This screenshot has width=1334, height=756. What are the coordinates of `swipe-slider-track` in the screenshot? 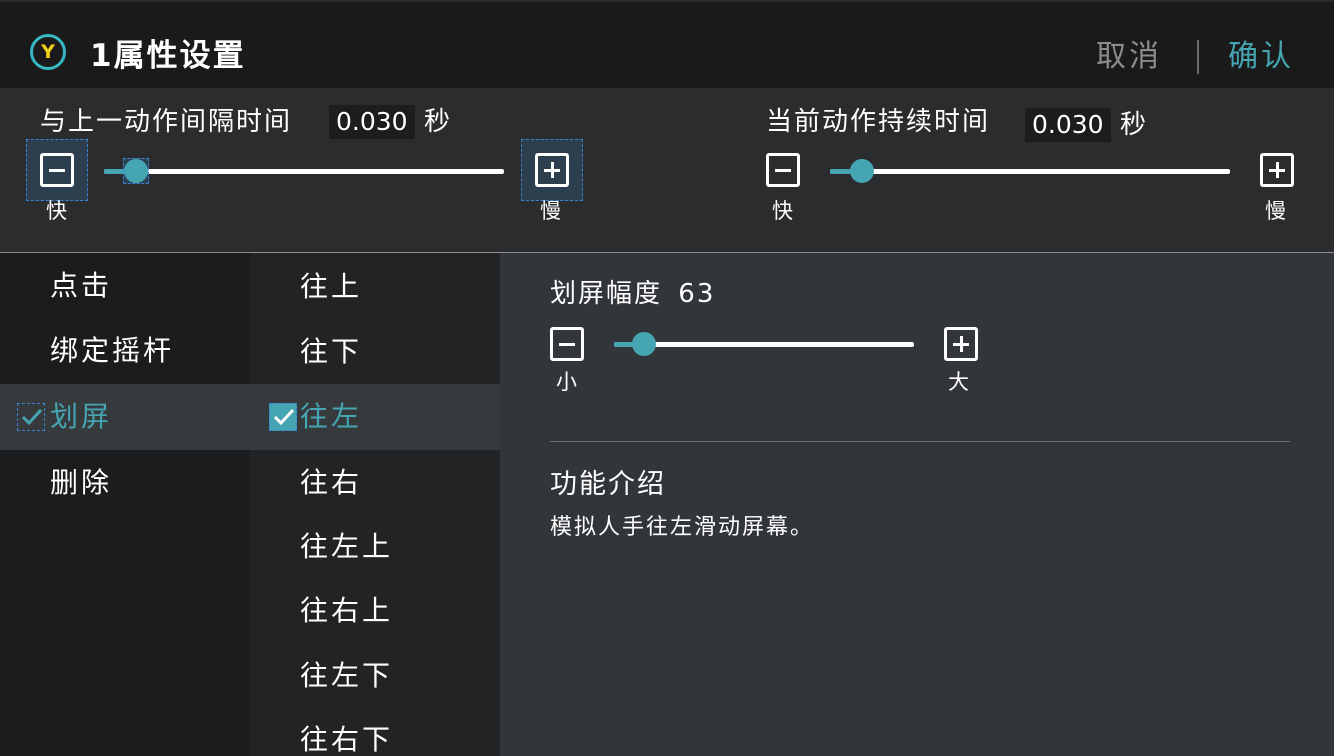 It's located at (764, 344).